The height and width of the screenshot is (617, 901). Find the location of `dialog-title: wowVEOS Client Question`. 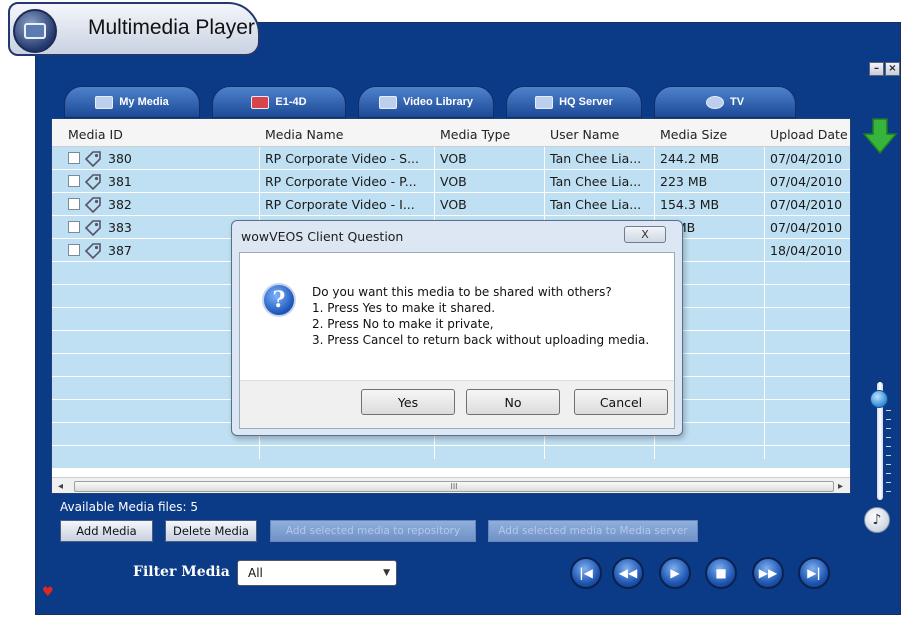

dialog-title: wowVEOS Client Question is located at coordinates (322, 236).